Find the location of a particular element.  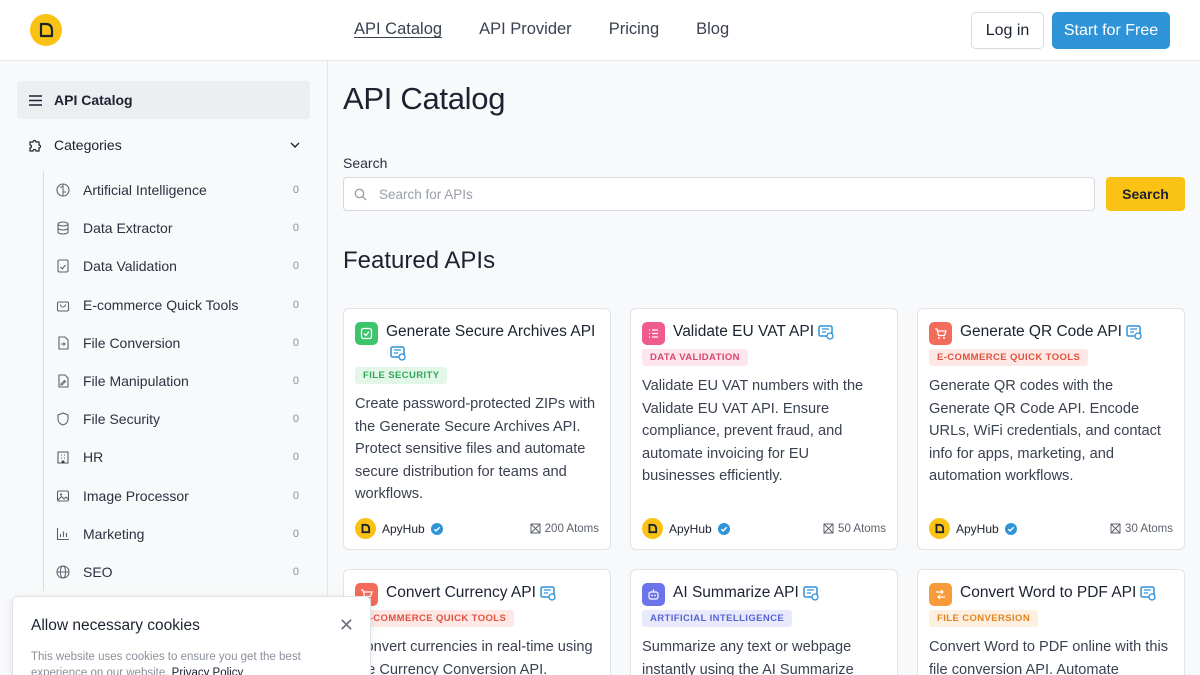

start-free-button: Start for Free is located at coordinates (1111, 30).